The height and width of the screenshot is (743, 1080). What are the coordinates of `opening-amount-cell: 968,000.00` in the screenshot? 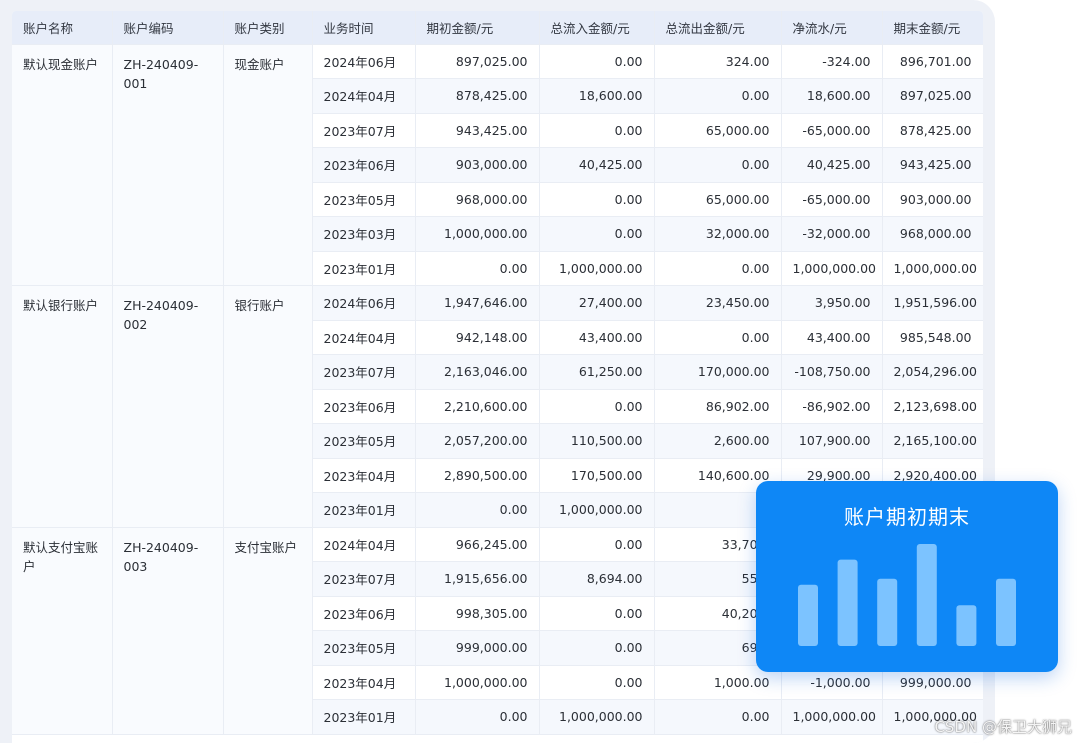 It's located at (477, 199).